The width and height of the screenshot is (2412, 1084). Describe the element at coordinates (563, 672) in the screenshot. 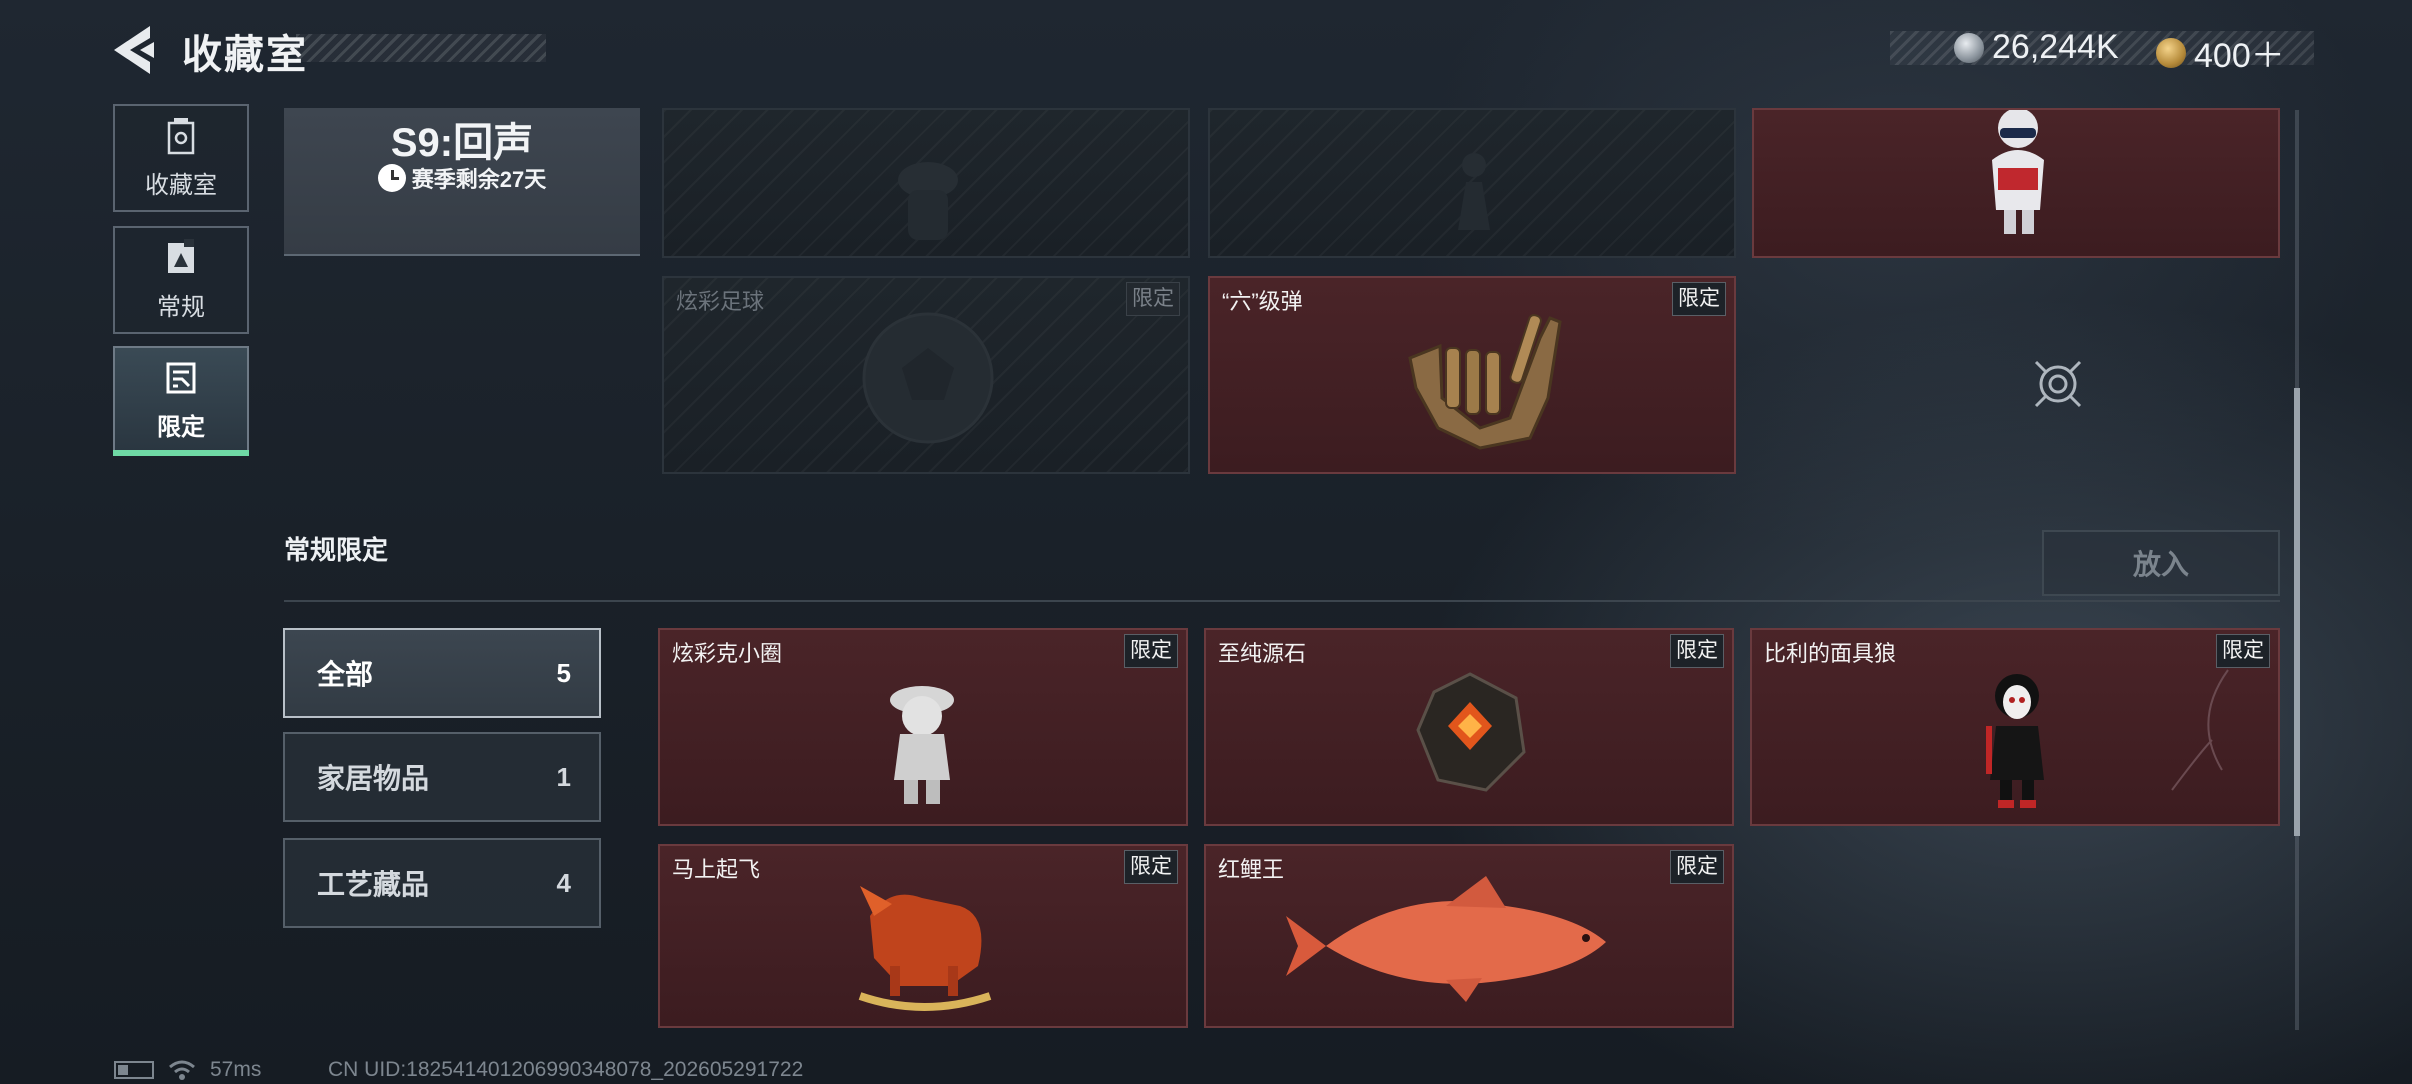

I see `filter-count: 5` at that location.